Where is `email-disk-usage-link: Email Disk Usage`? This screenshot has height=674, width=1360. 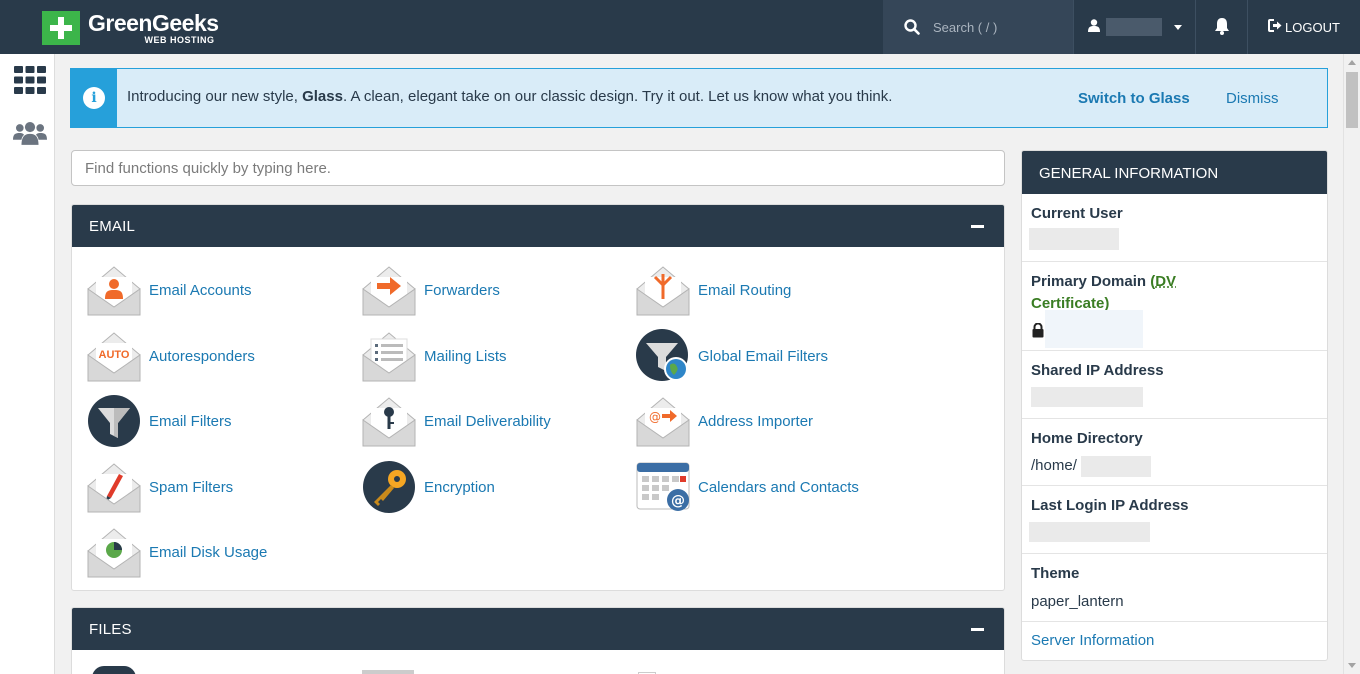 email-disk-usage-link: Email Disk Usage is located at coordinates (177, 552).